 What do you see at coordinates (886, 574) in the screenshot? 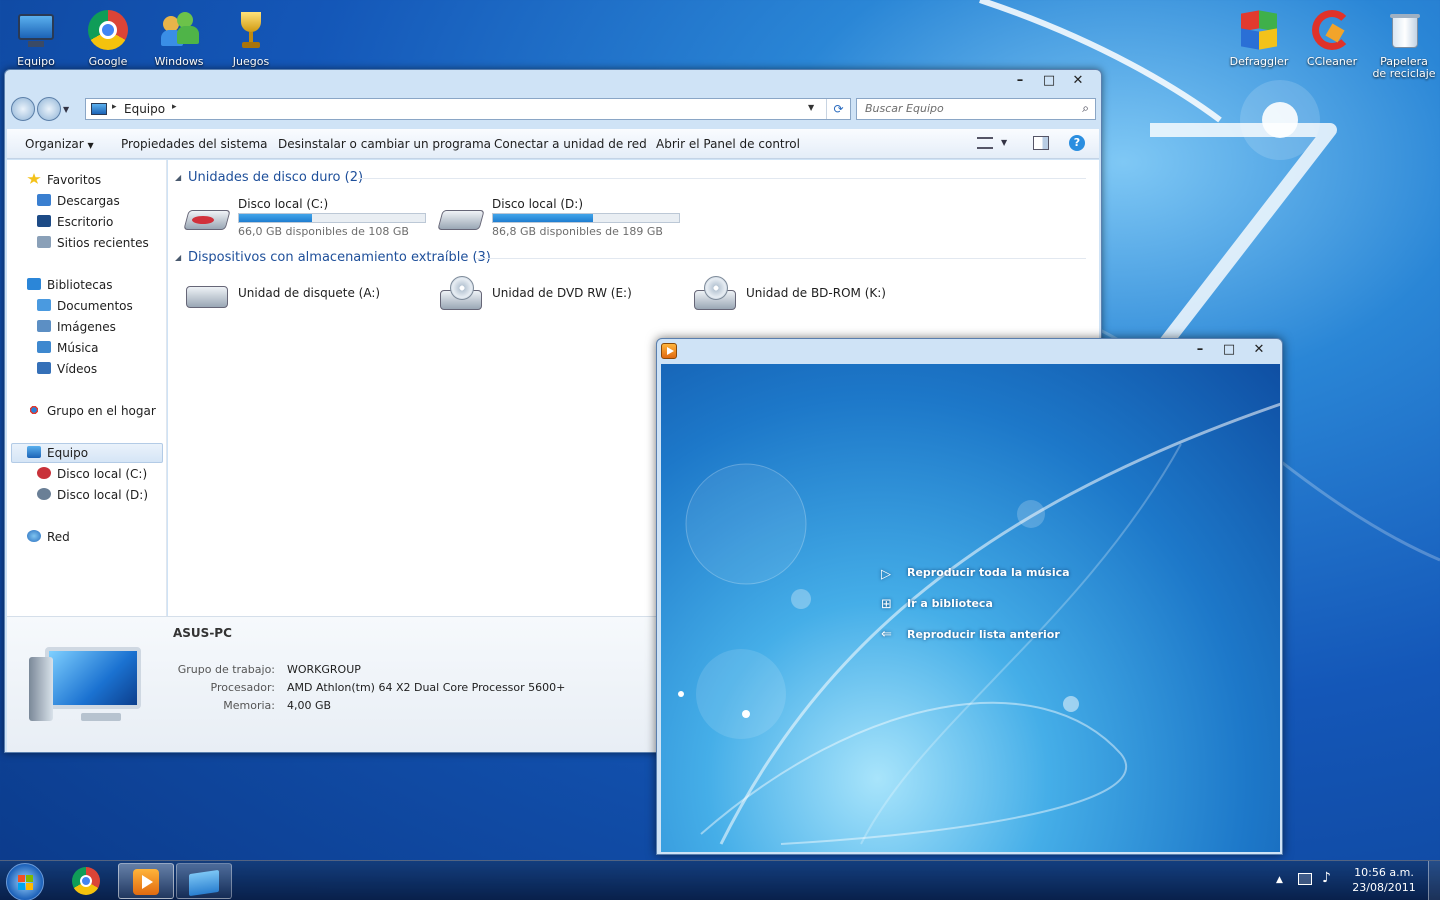
I see `play-icon: ▷` at bounding box center [886, 574].